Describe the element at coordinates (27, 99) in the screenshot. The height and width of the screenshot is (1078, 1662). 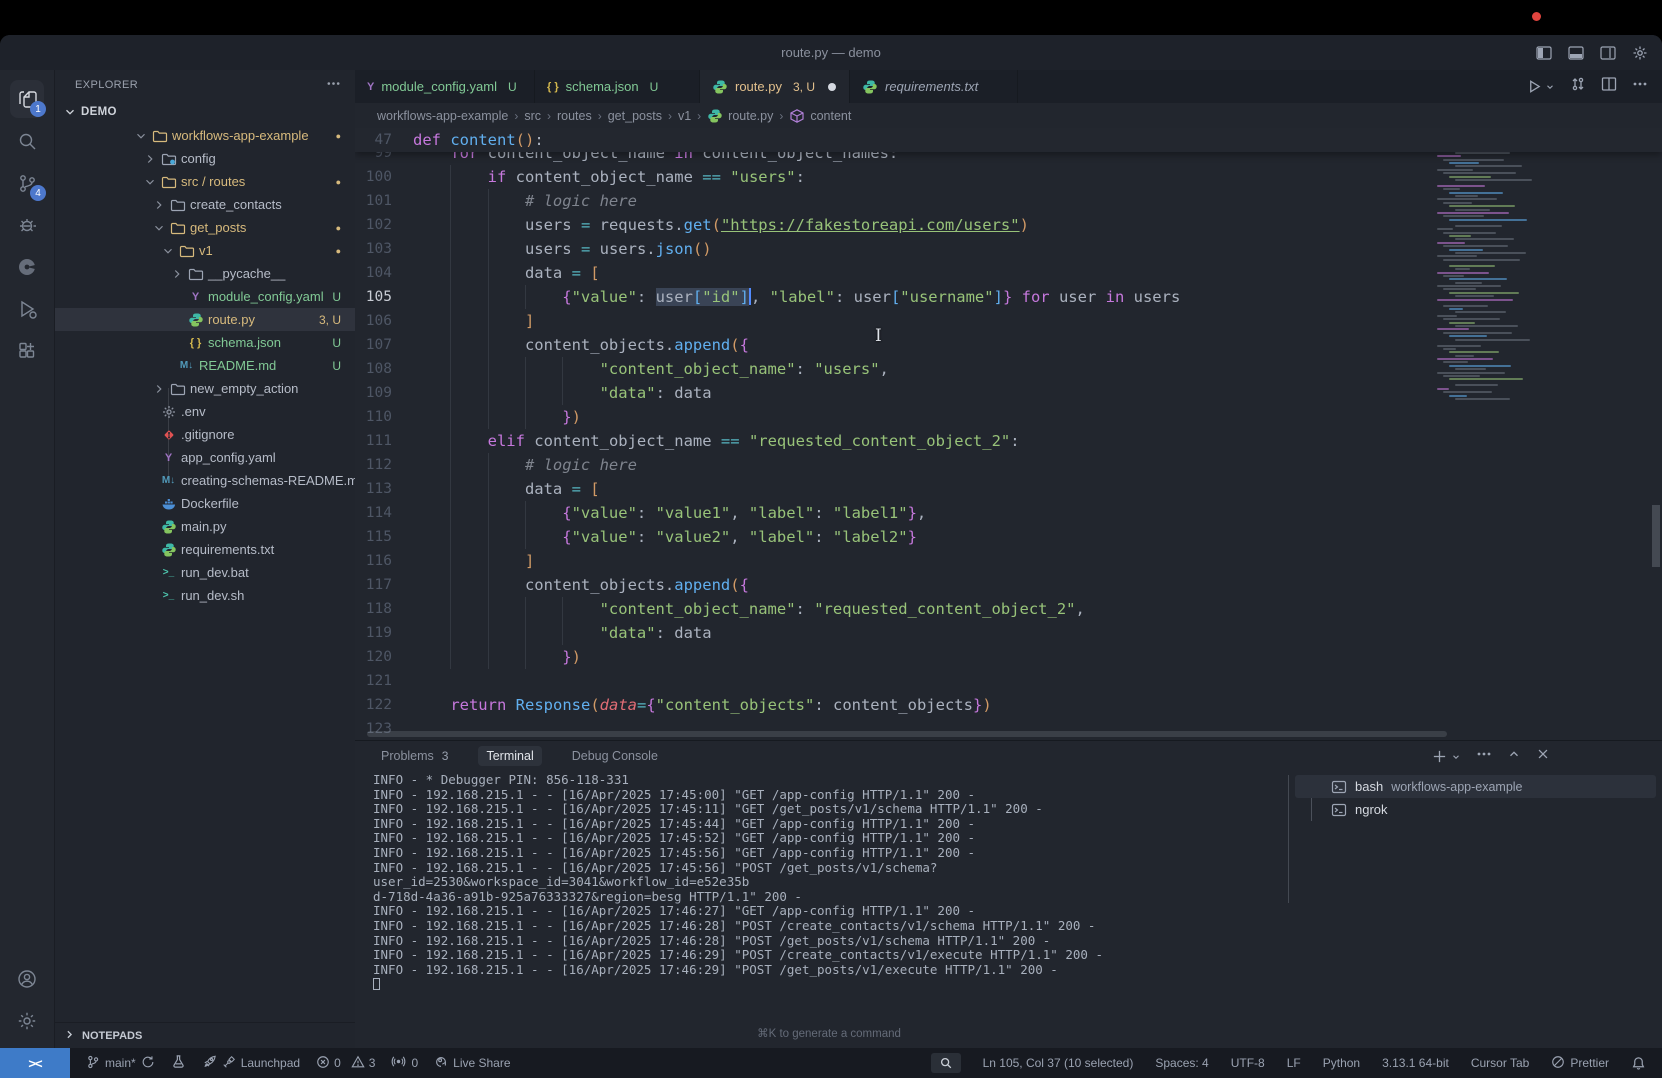
I see `activity-explorer-icon: 1` at that location.